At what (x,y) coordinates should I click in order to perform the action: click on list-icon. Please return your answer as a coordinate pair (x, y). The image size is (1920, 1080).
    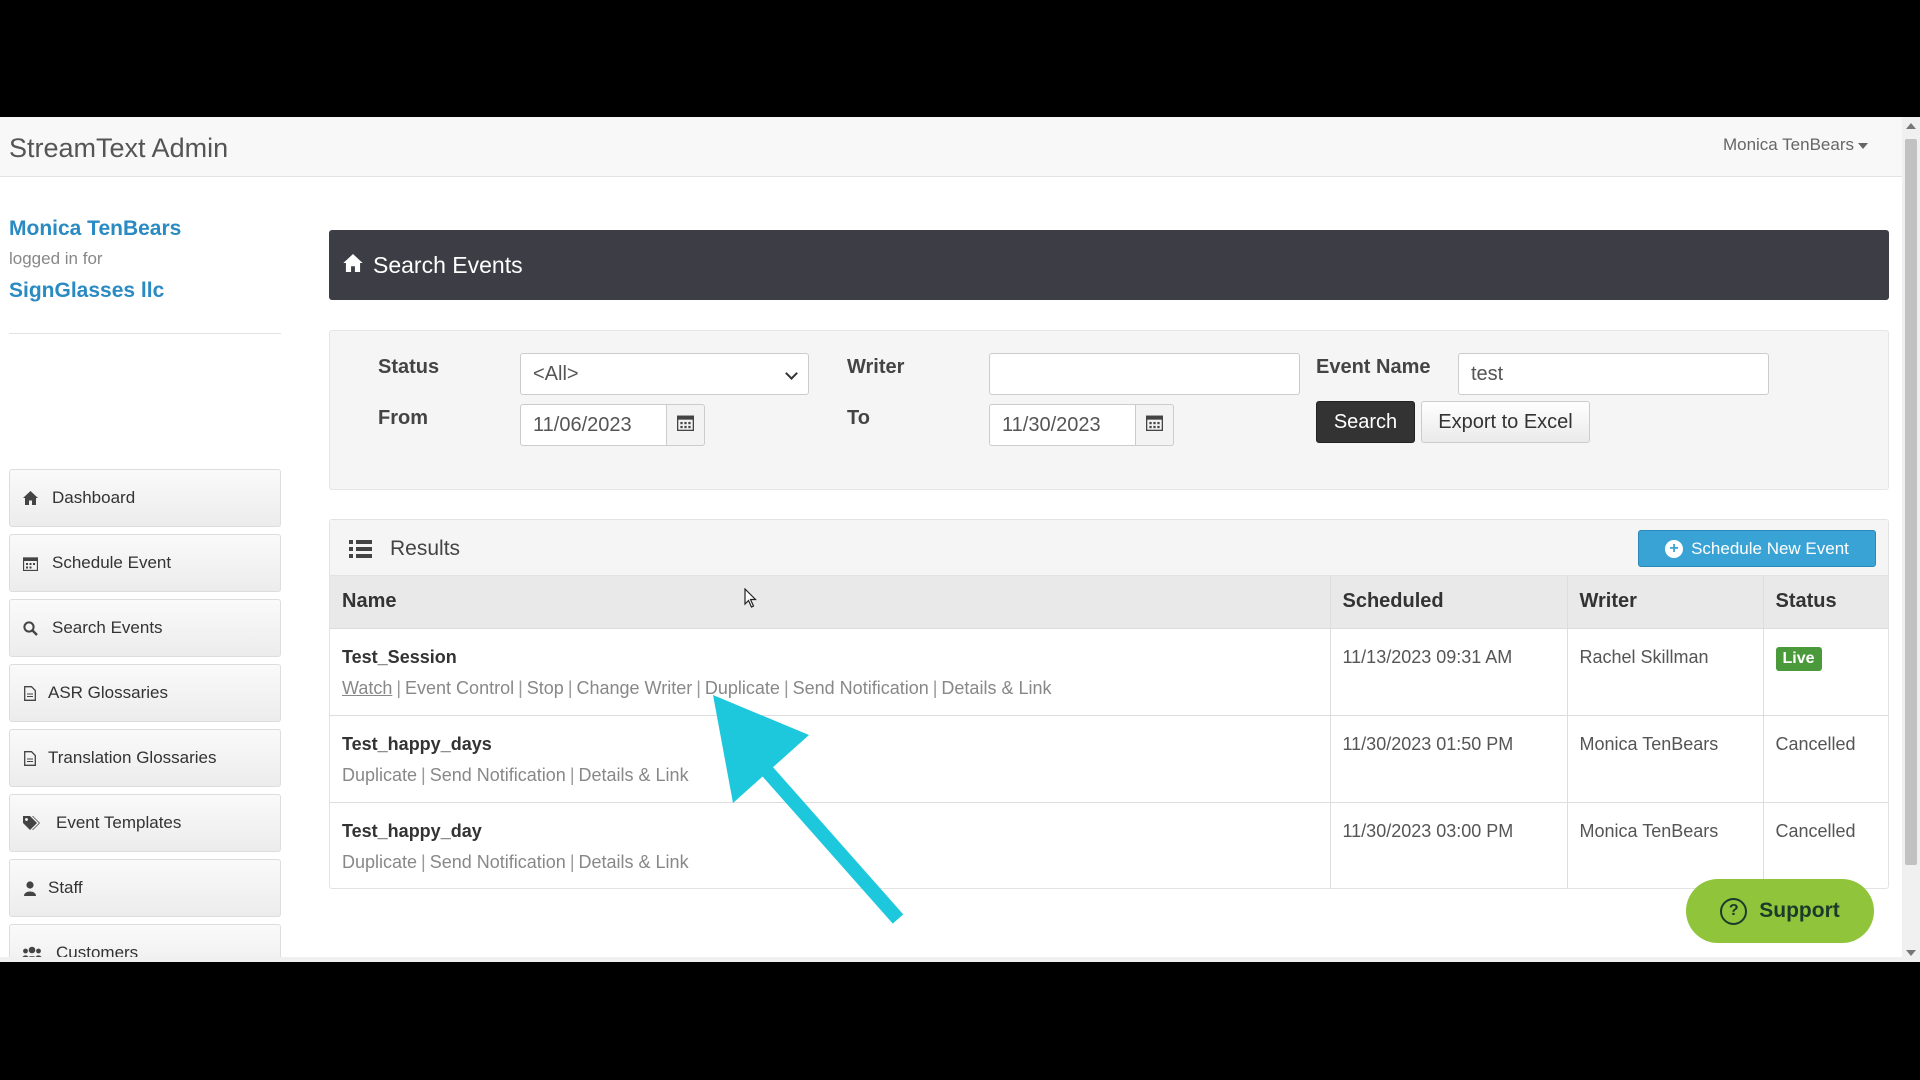
    Looking at the image, I should click on (360, 551).